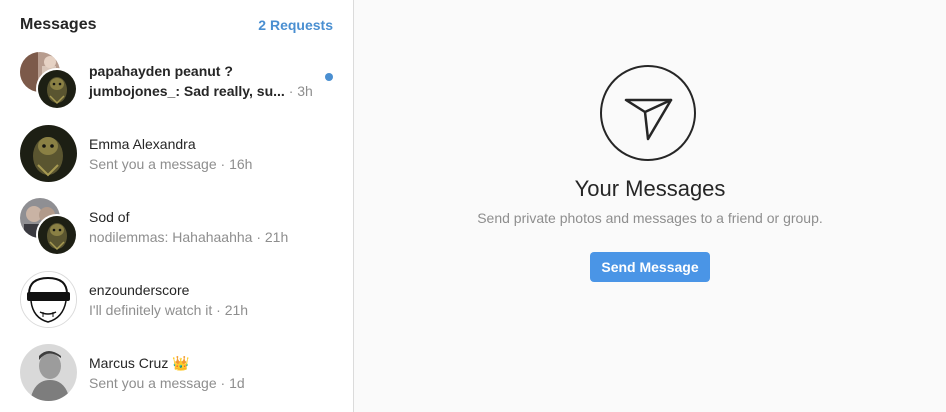 This screenshot has width=946, height=412. What do you see at coordinates (176, 25) in the screenshot?
I see `sidebar-header: Messages 2 Requests` at bounding box center [176, 25].